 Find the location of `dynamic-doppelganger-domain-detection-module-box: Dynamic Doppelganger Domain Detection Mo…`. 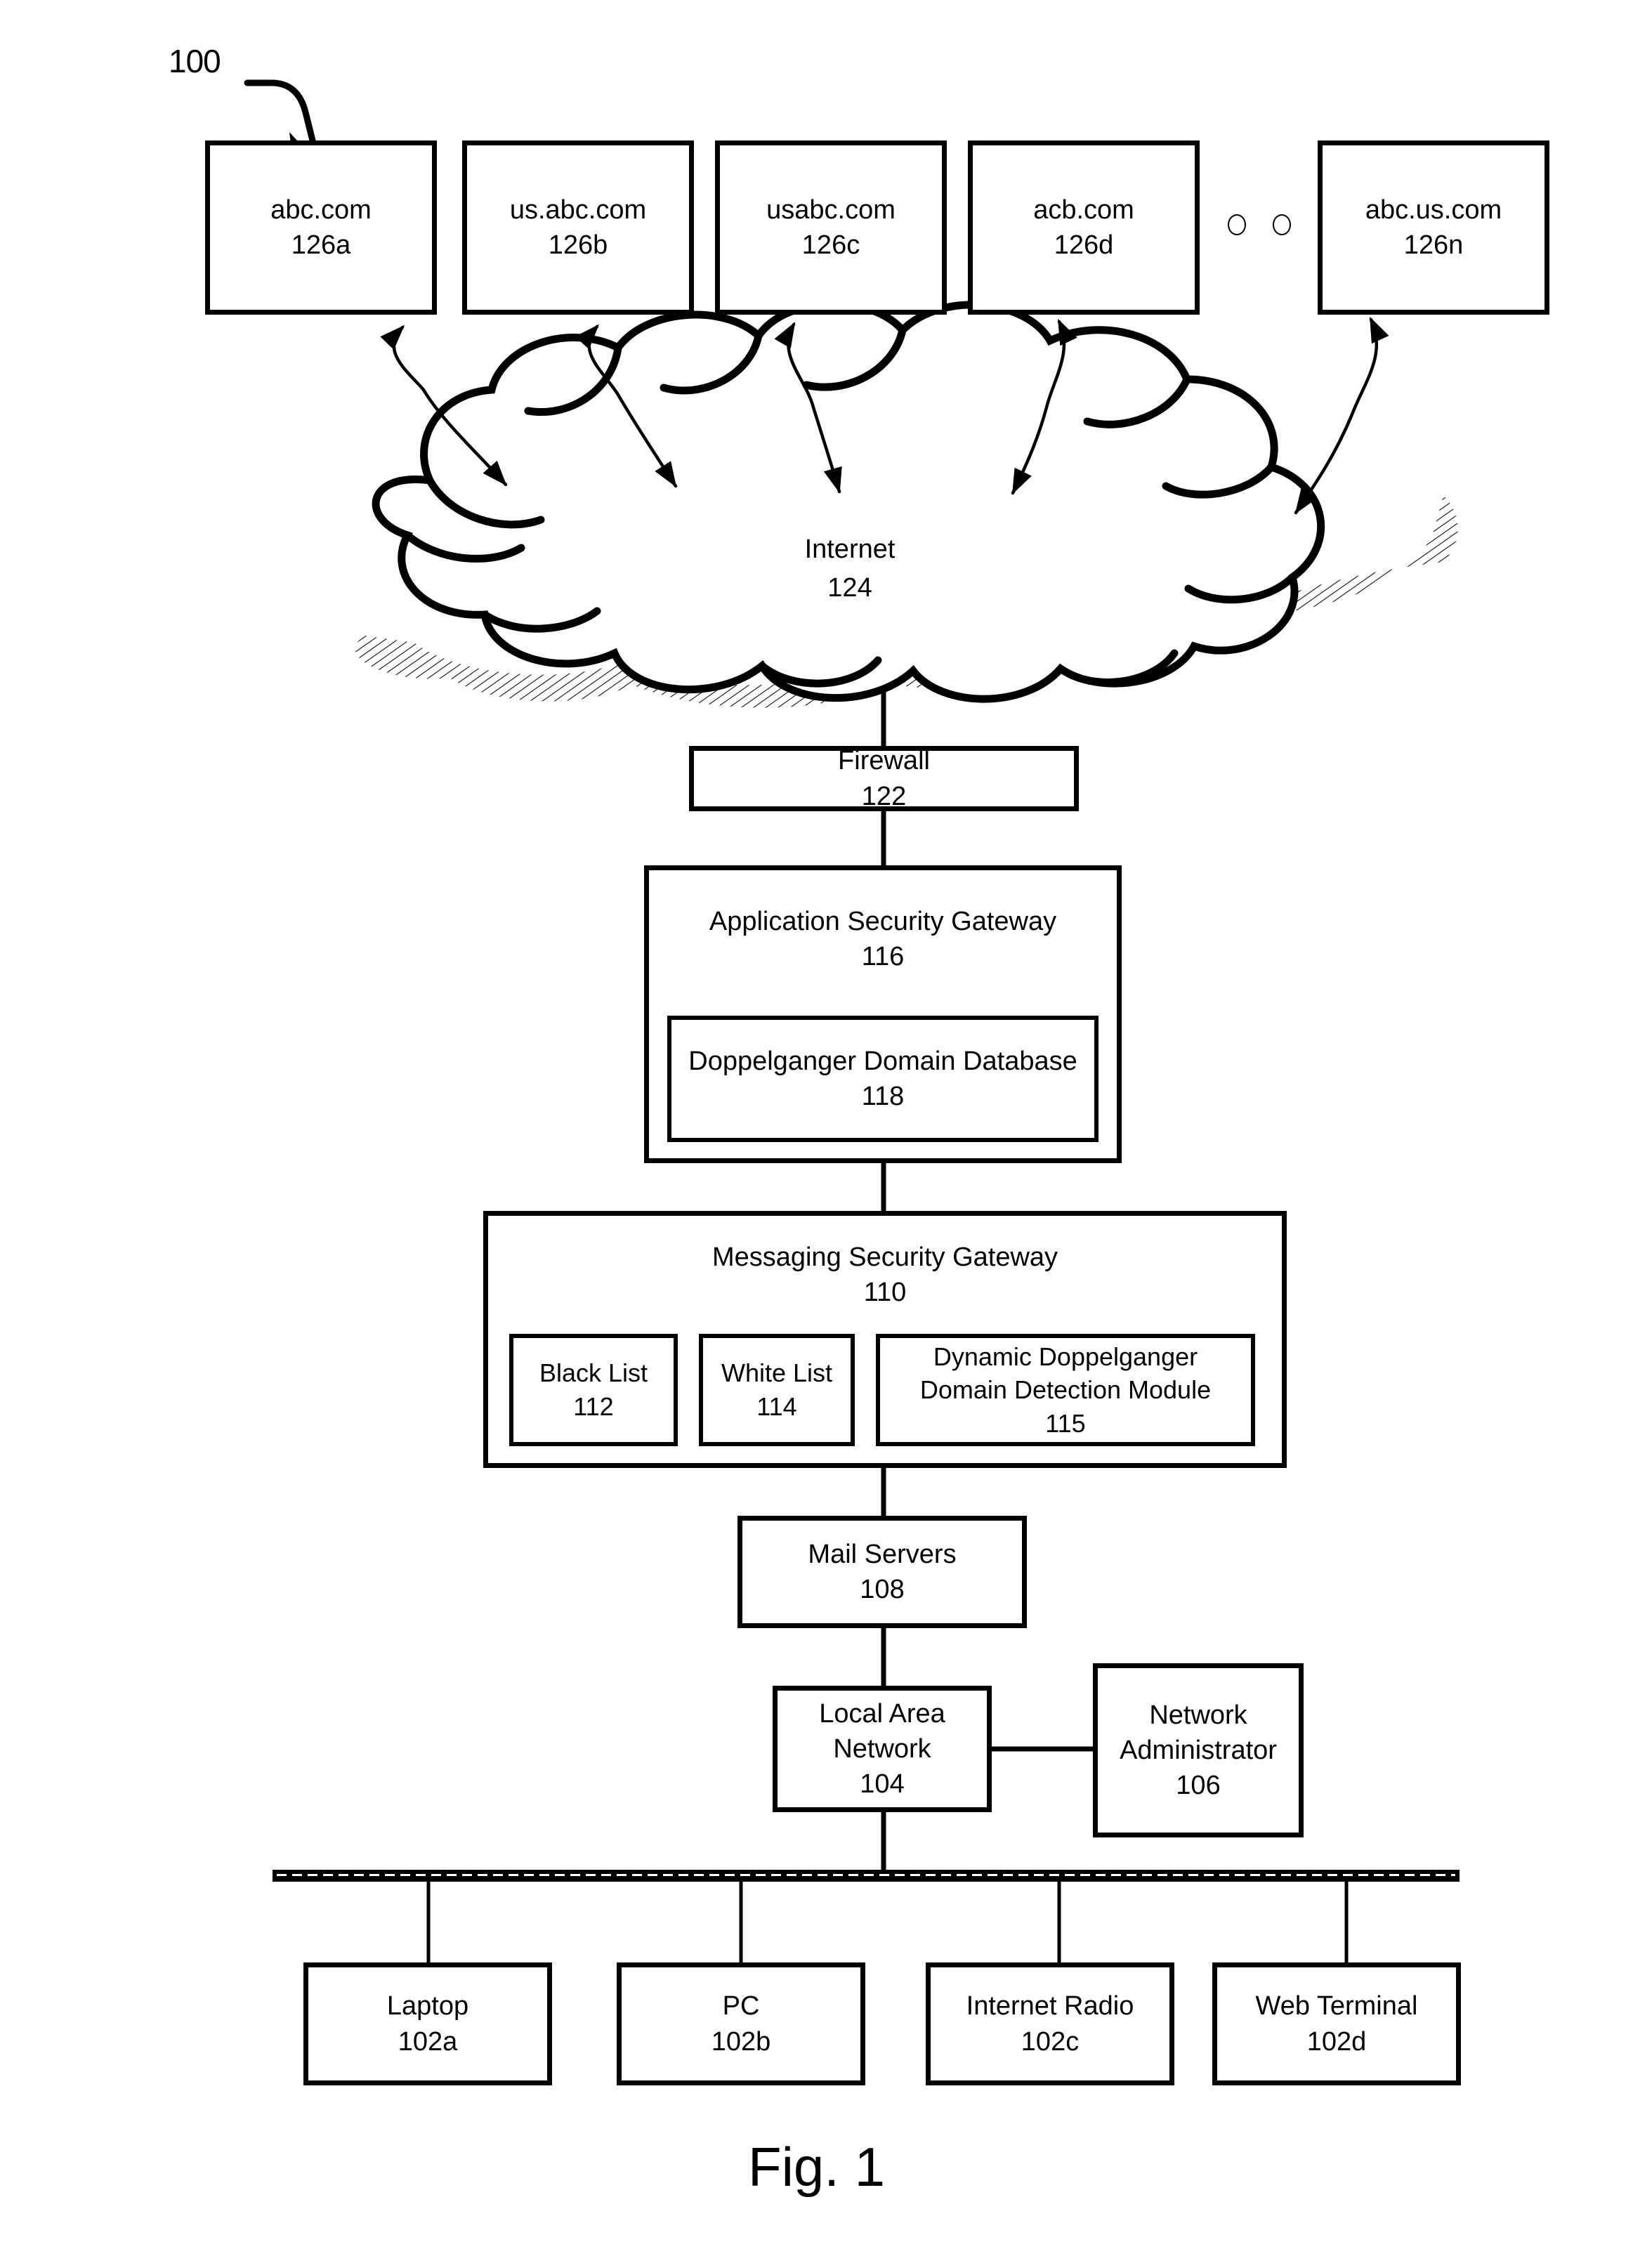

dynamic-doppelganger-domain-detection-module-box: Dynamic Doppelganger Domain Detection Mo… is located at coordinates (1065, 1390).